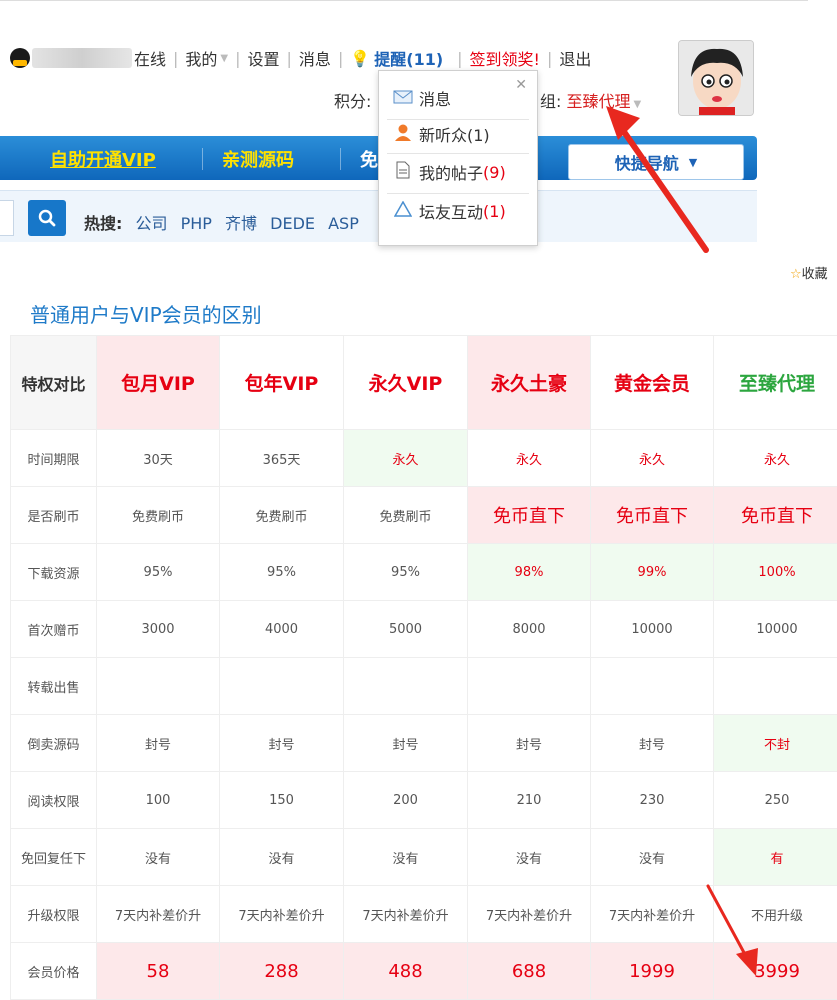 The height and width of the screenshot is (1000, 837). I want to click on star-icon: ☆, so click(796, 274).